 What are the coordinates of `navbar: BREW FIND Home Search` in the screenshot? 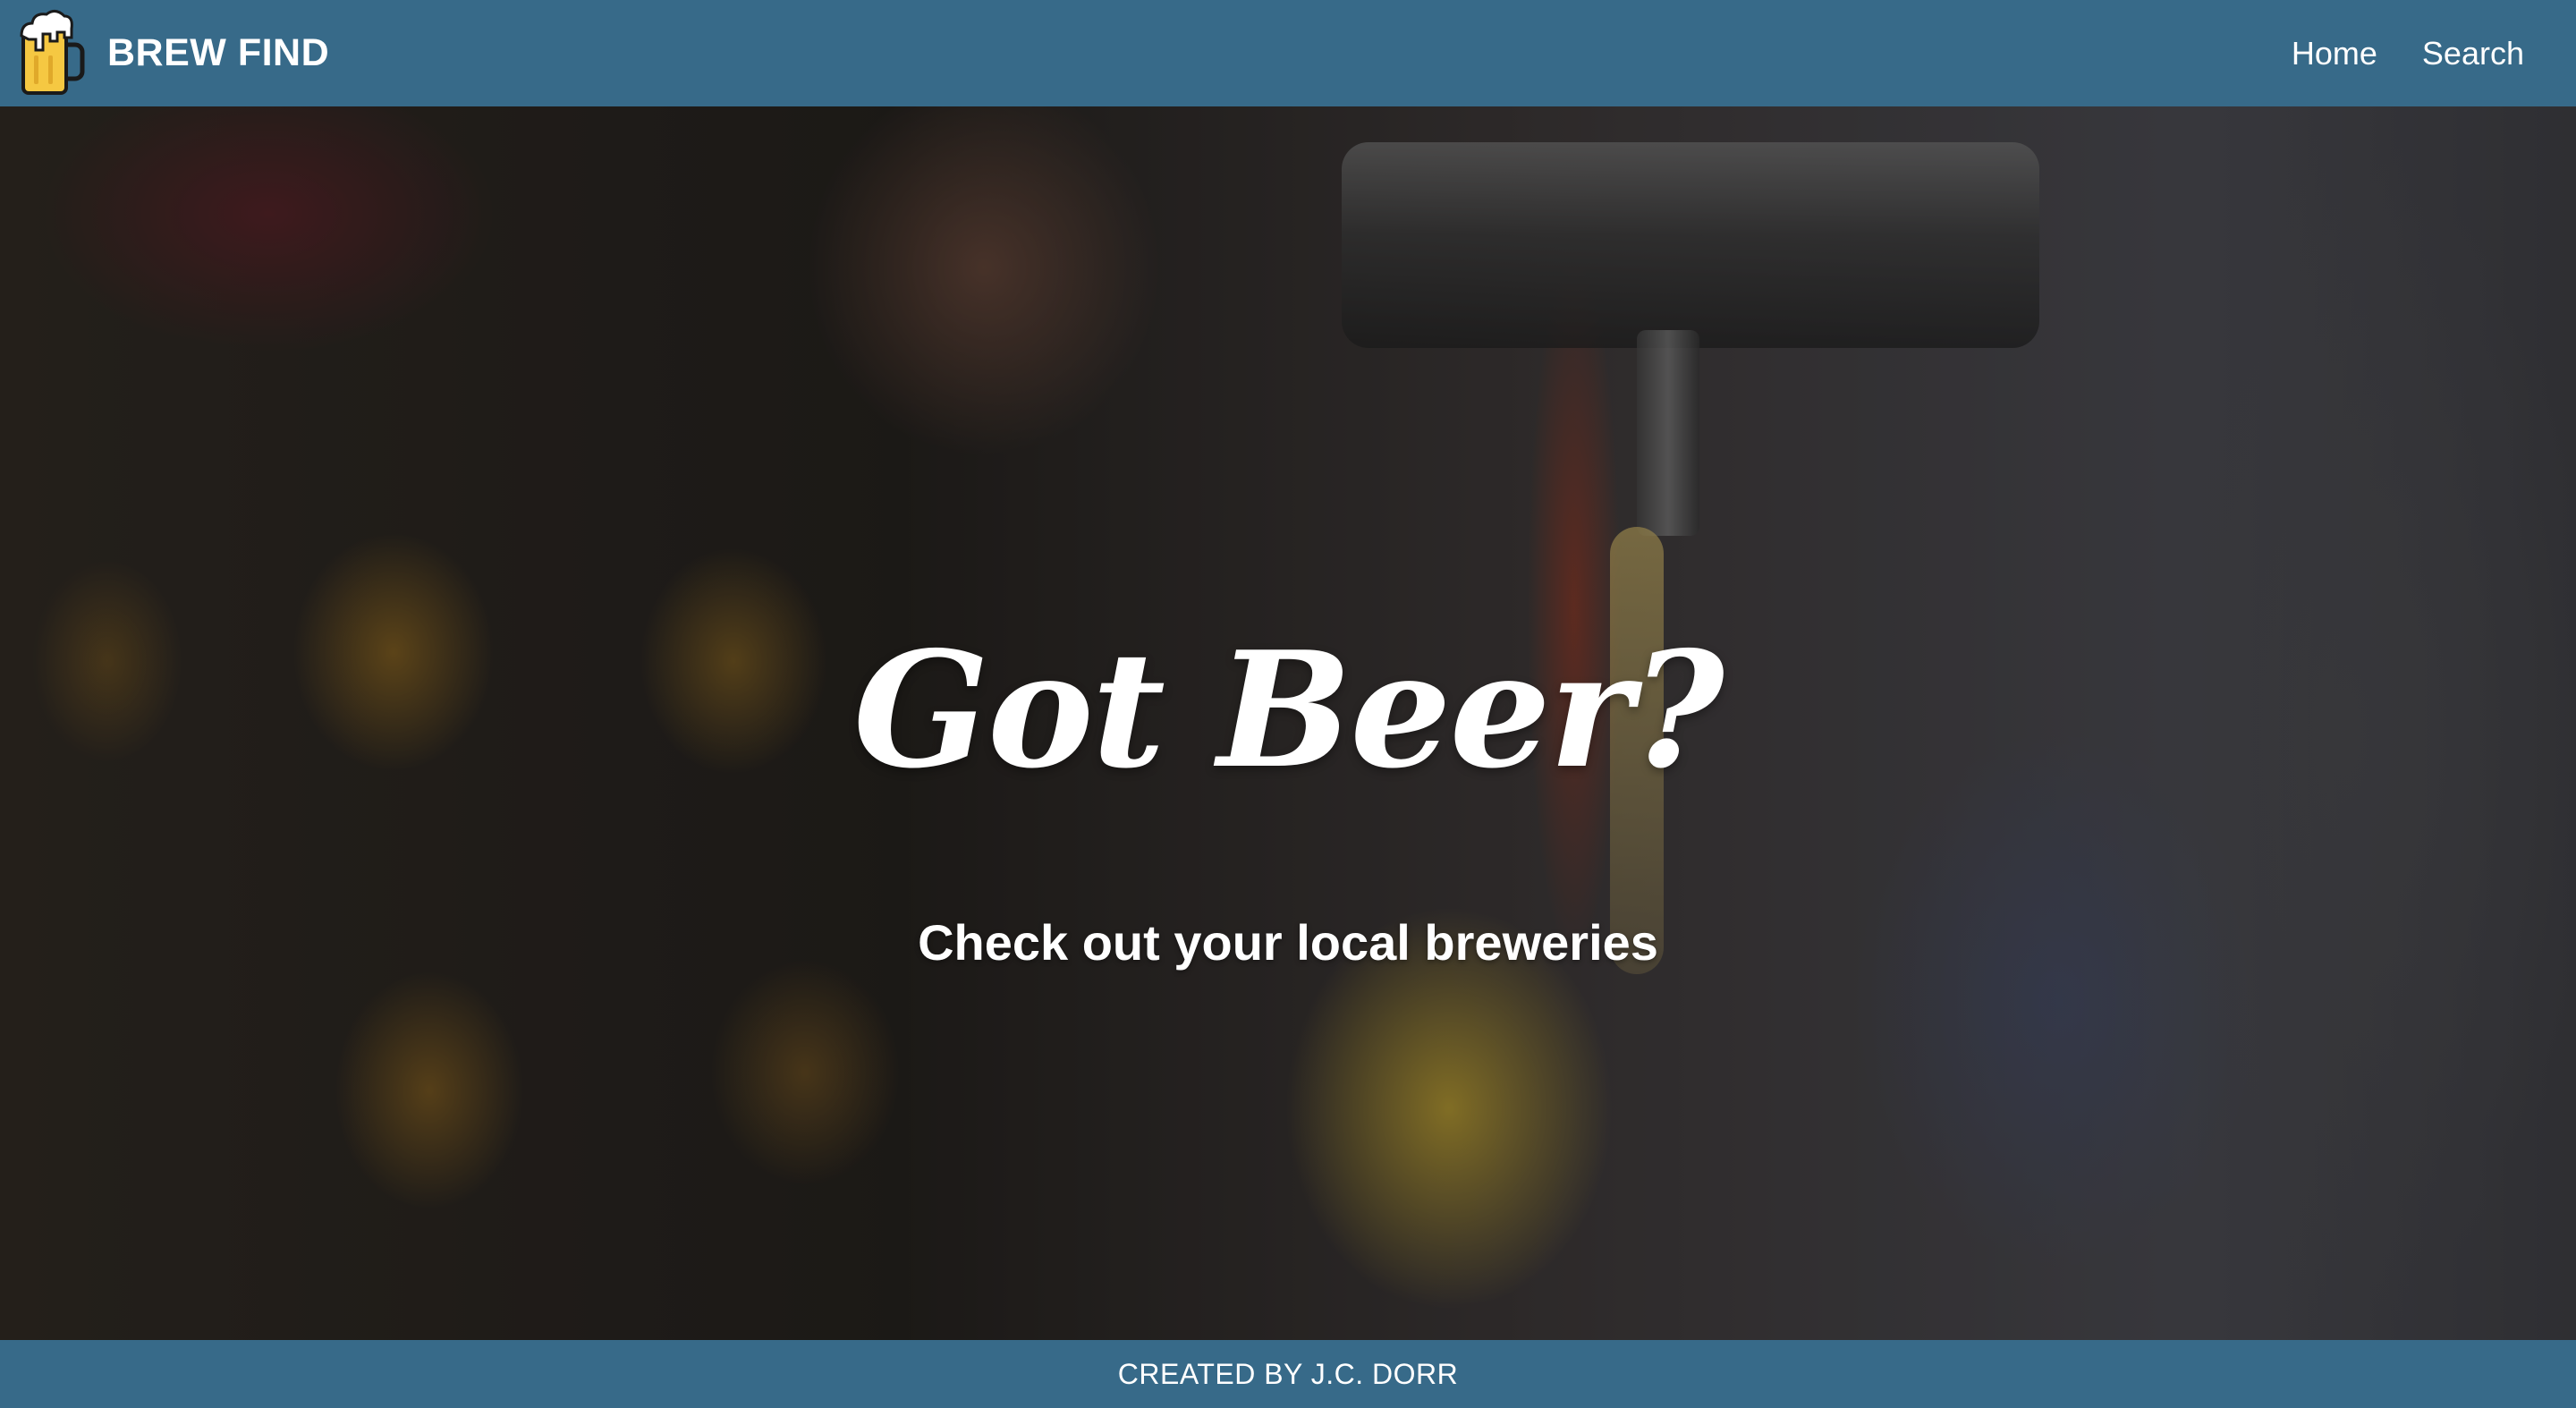 It's located at (1288, 53).